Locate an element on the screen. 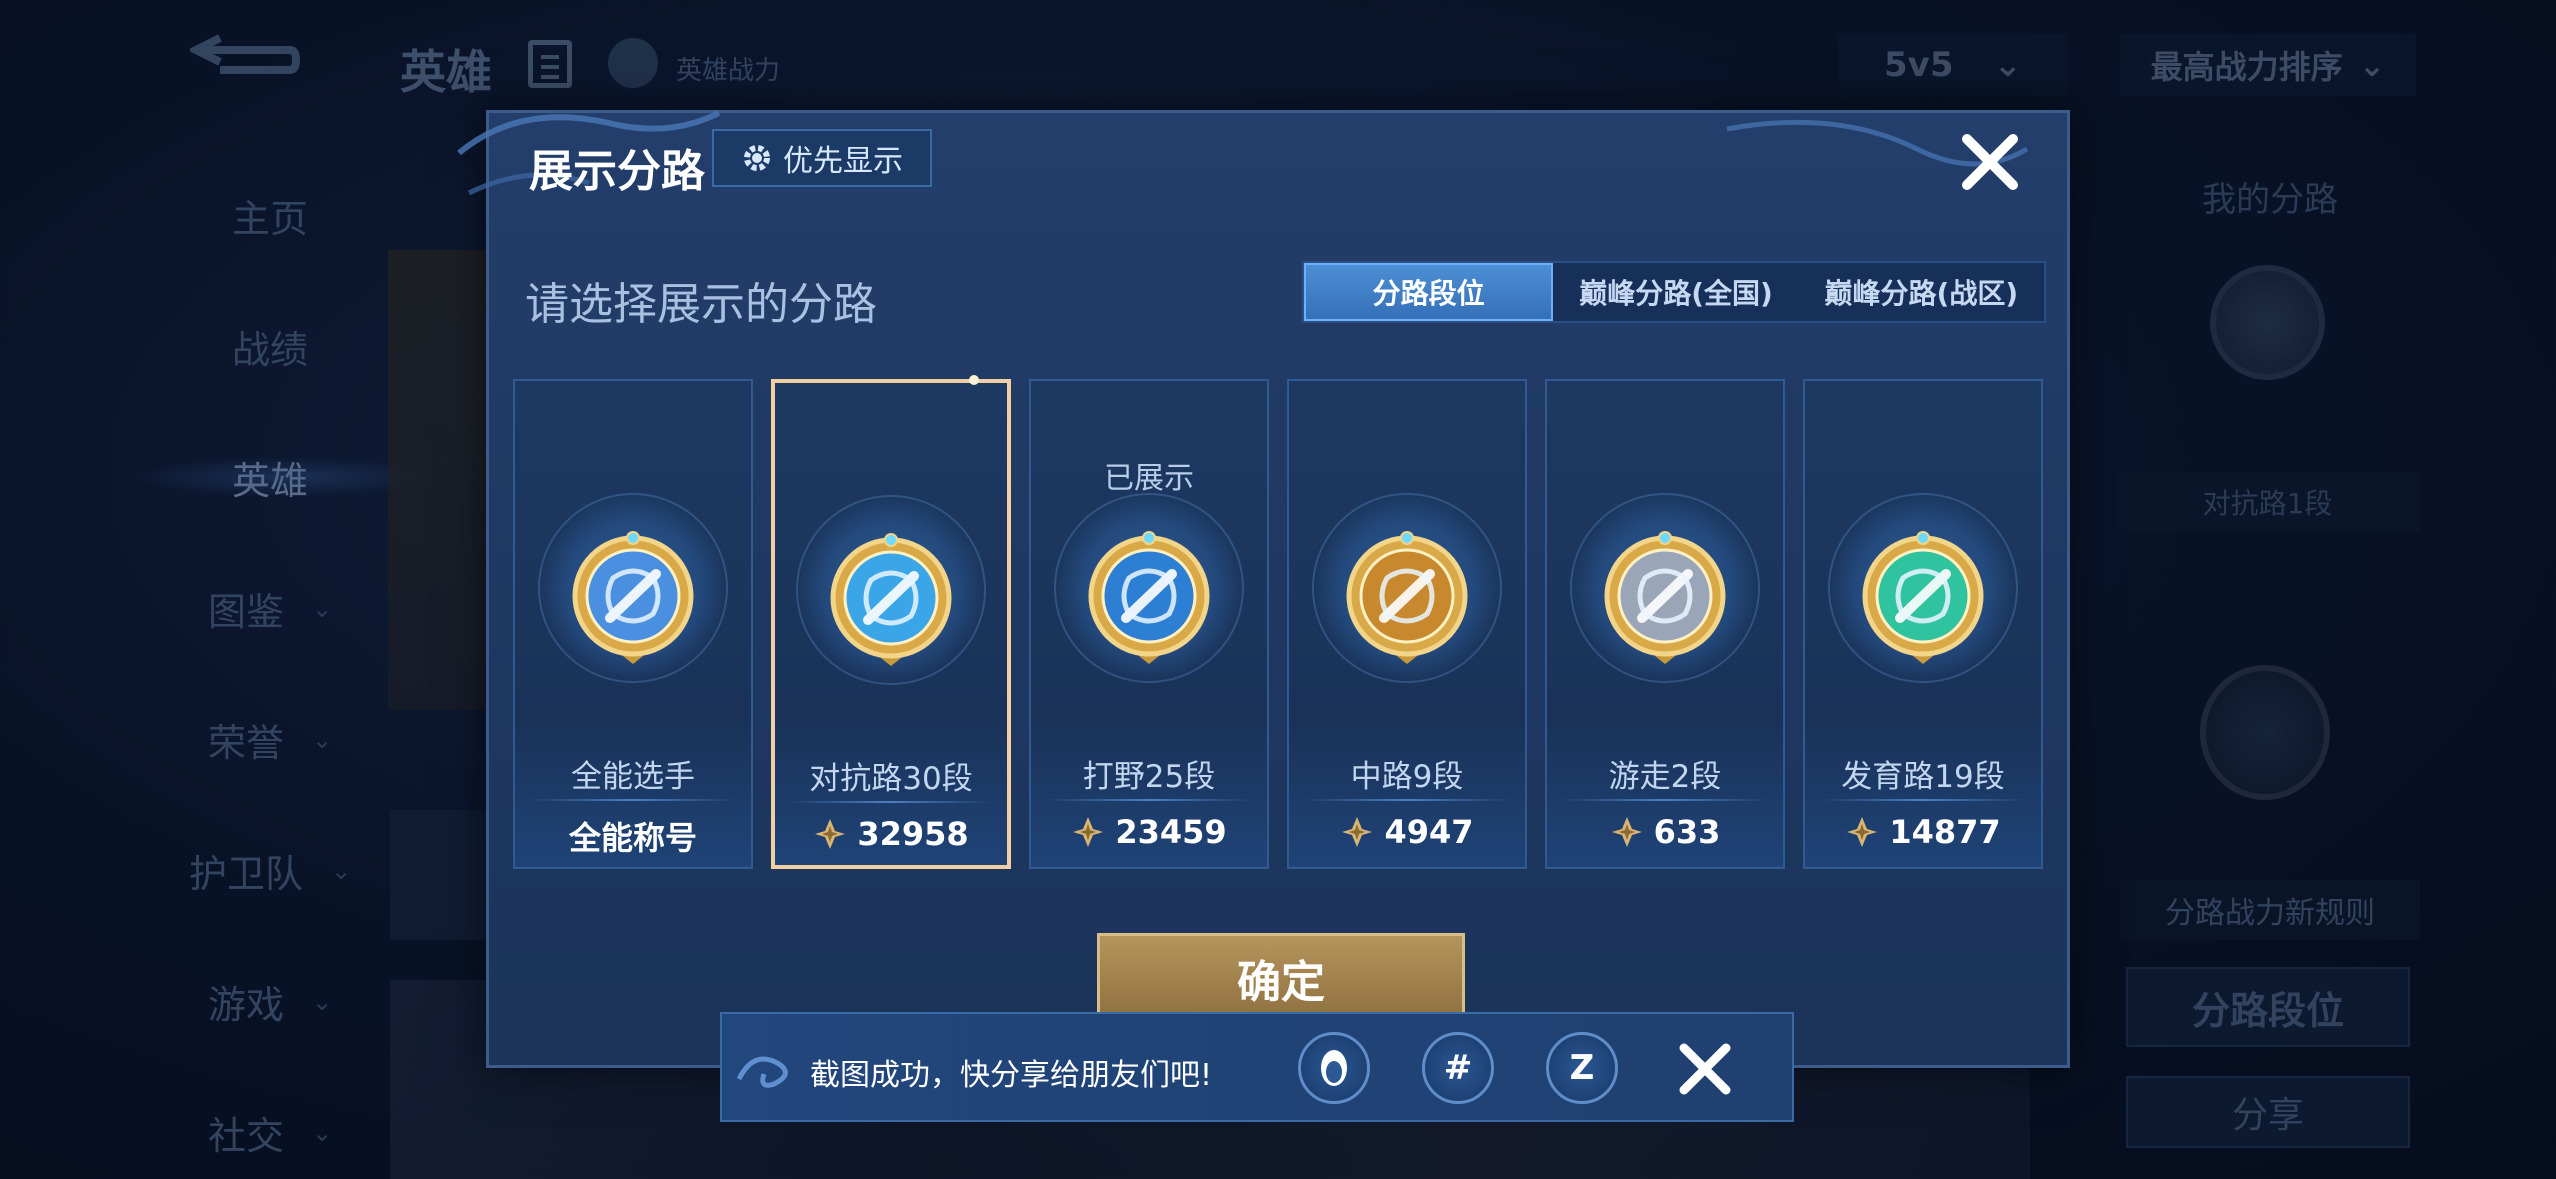 The width and height of the screenshot is (2556, 1179). lane-power-score: 633 is located at coordinates (1665, 832).